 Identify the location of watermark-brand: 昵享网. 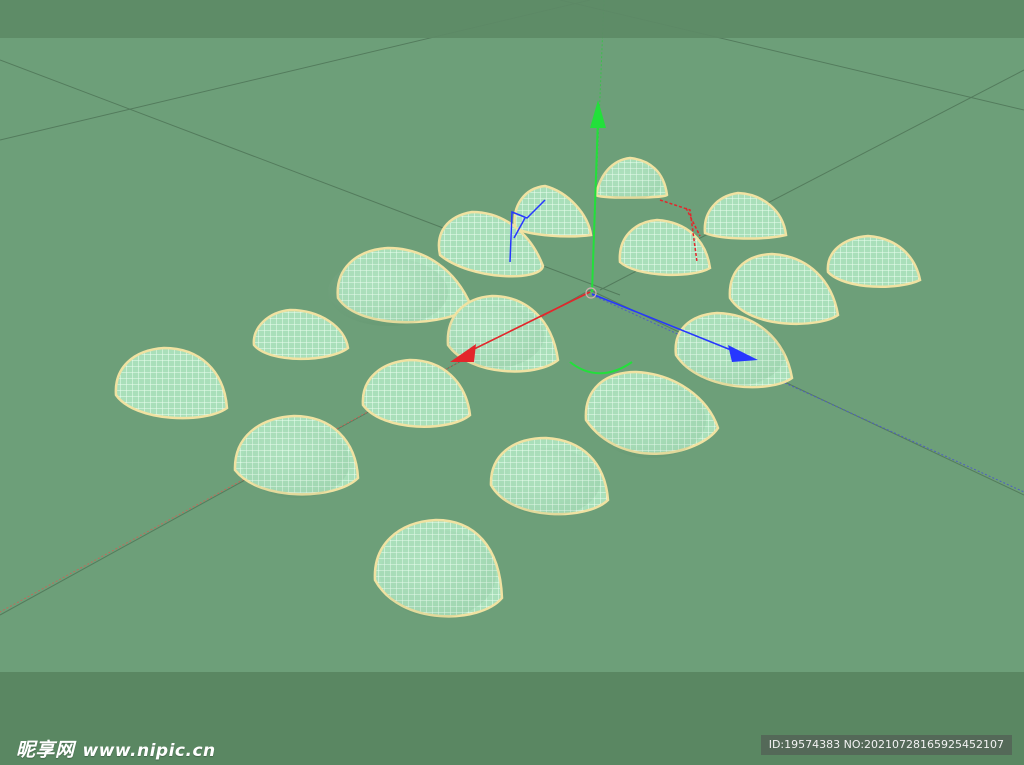
(45, 750).